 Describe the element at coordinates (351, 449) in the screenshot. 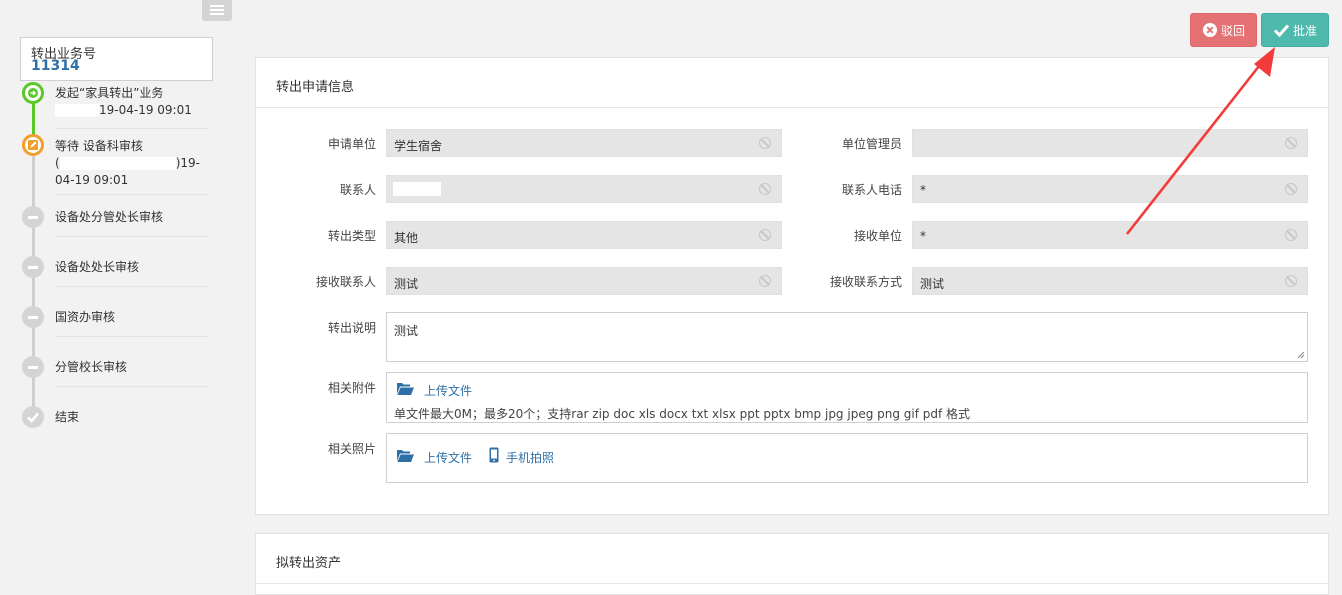

I see `photos-label: 相关照片` at that location.